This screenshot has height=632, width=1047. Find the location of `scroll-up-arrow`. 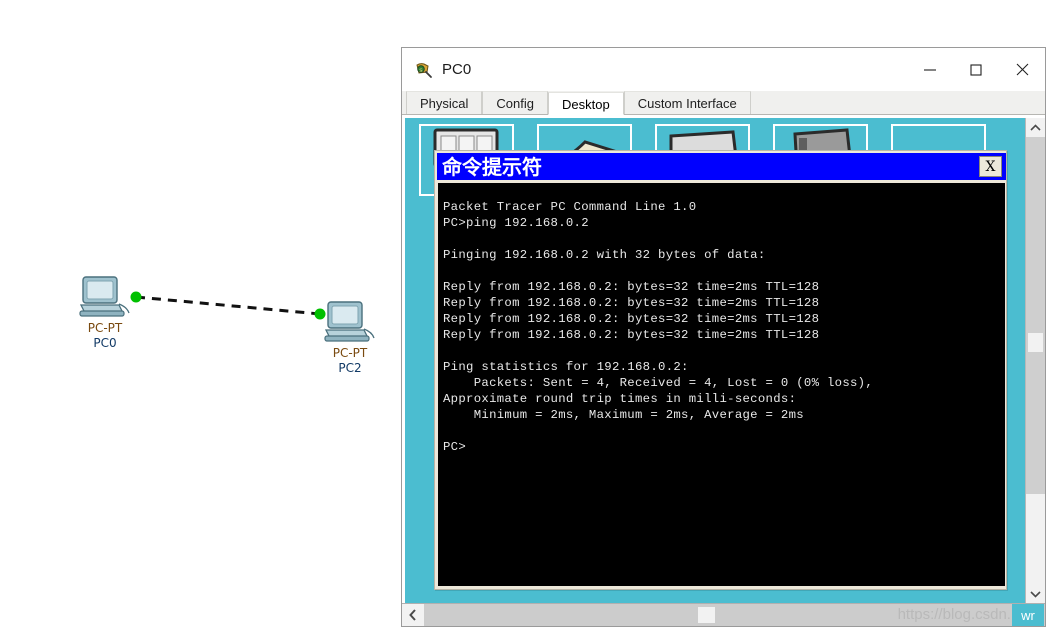

scroll-up-arrow is located at coordinates (1035, 127).